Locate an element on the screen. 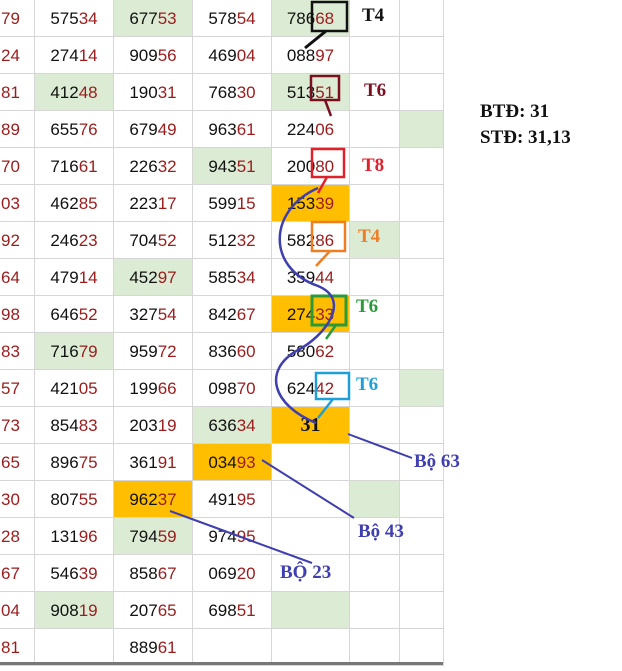 Image resolution: width=622 pixels, height=671 pixels. digits-plain: 963 is located at coordinates (222, 129).